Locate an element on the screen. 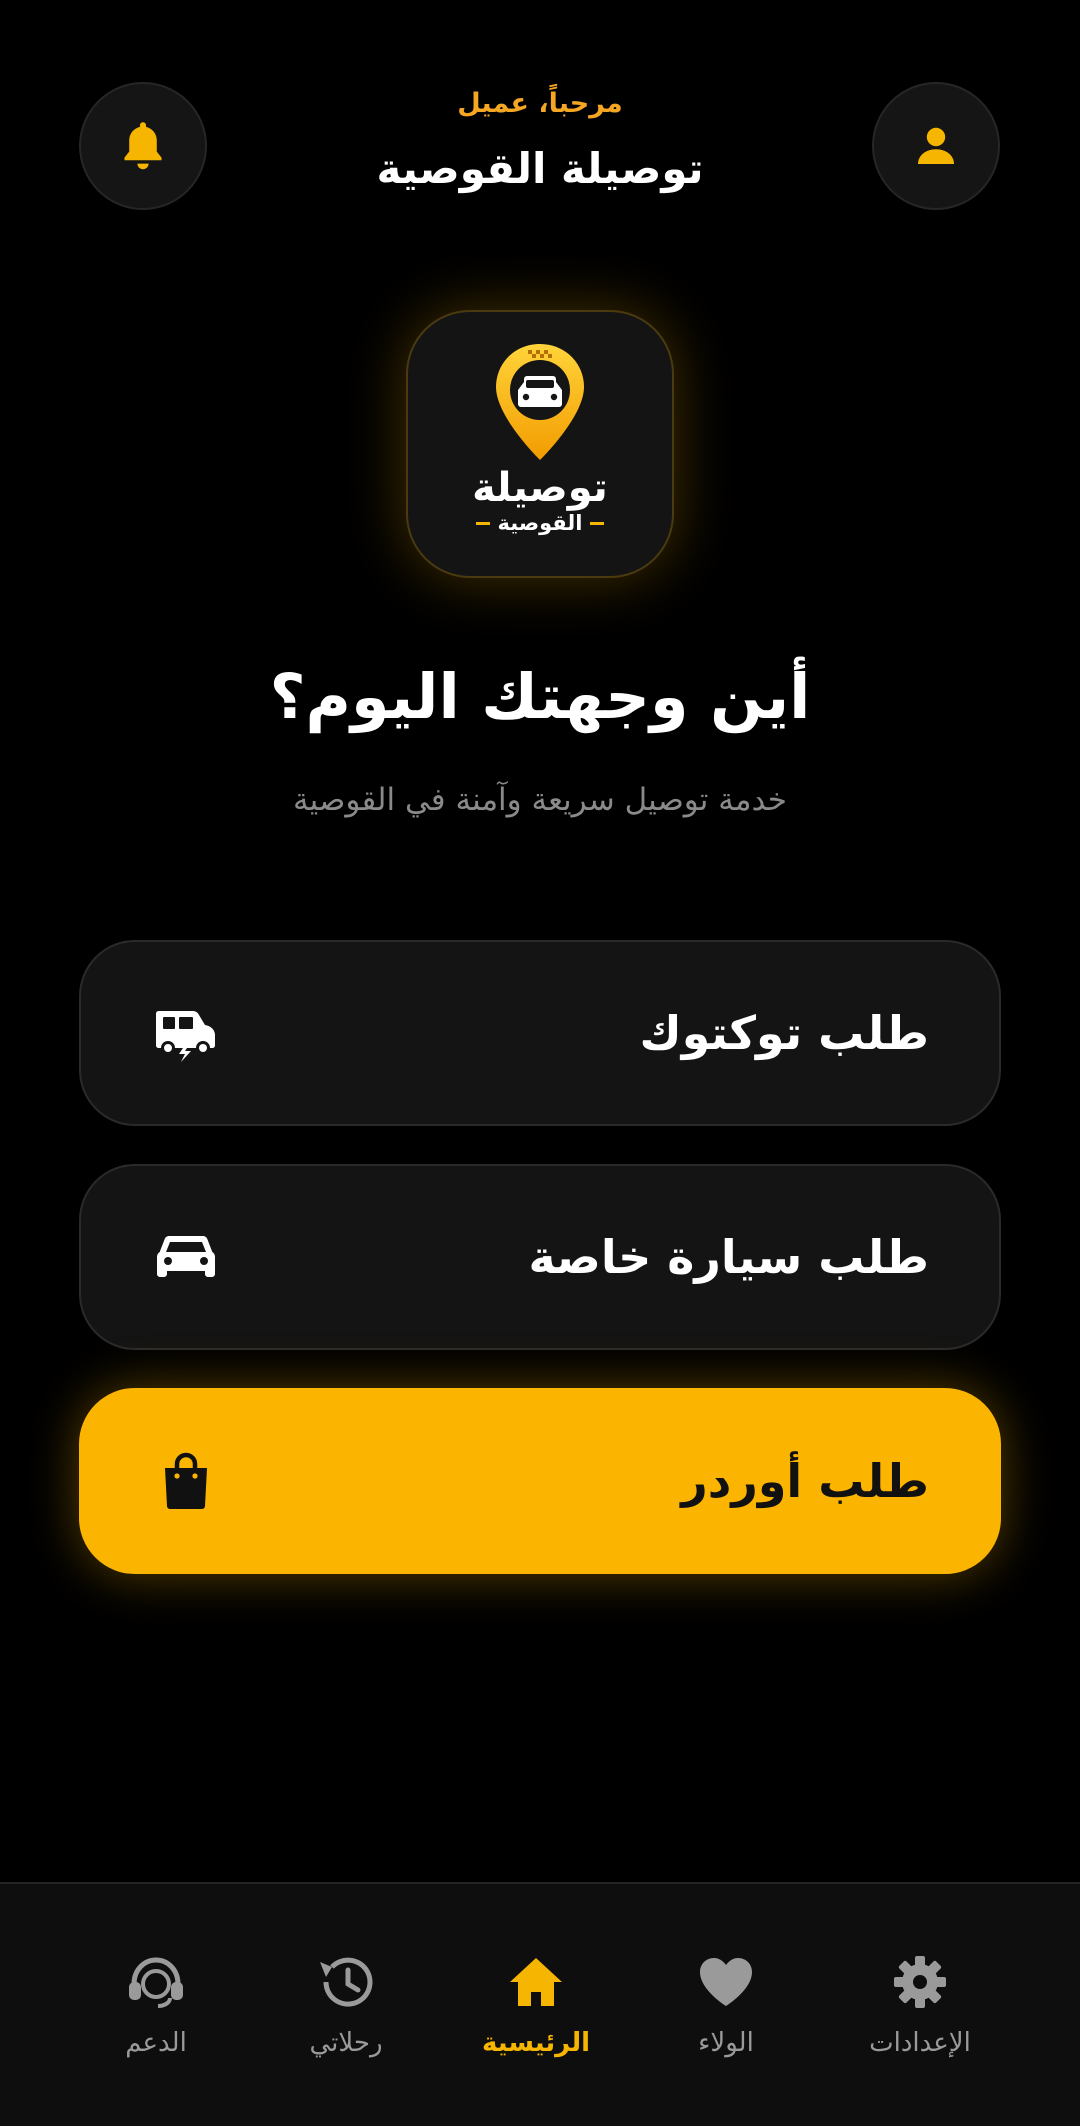 The image size is (1080, 2126). logo-text-sub: القوصية is located at coordinates (540, 523).